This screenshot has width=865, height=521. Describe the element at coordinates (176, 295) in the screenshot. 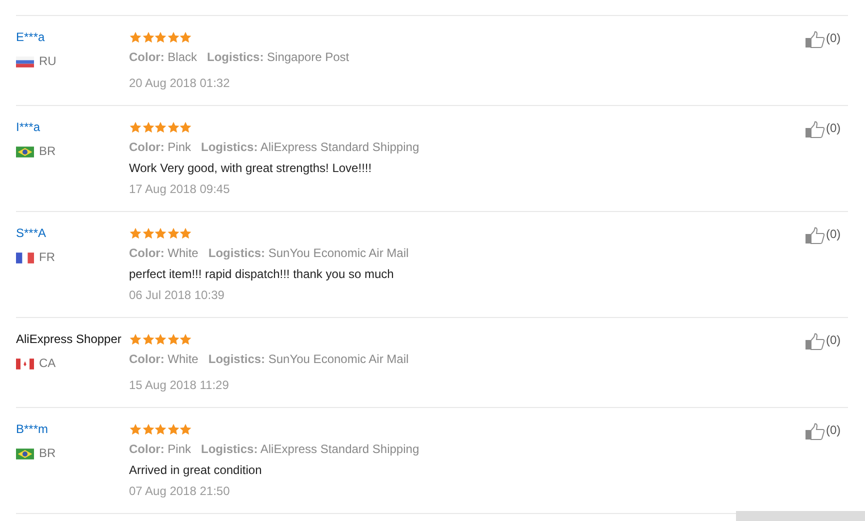

I see `review-date: 06 Jul 2018 10:39` at that location.